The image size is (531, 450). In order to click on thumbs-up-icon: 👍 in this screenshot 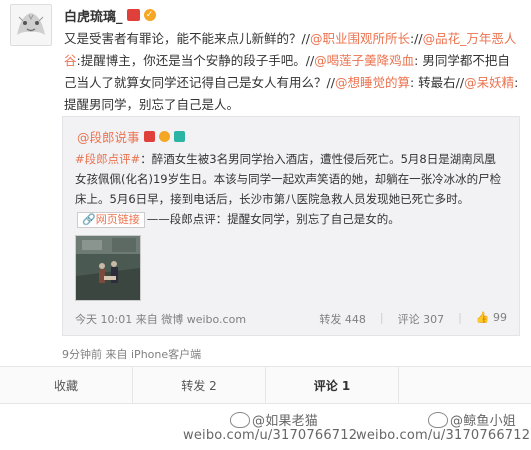, I will do `click(482, 317)`.